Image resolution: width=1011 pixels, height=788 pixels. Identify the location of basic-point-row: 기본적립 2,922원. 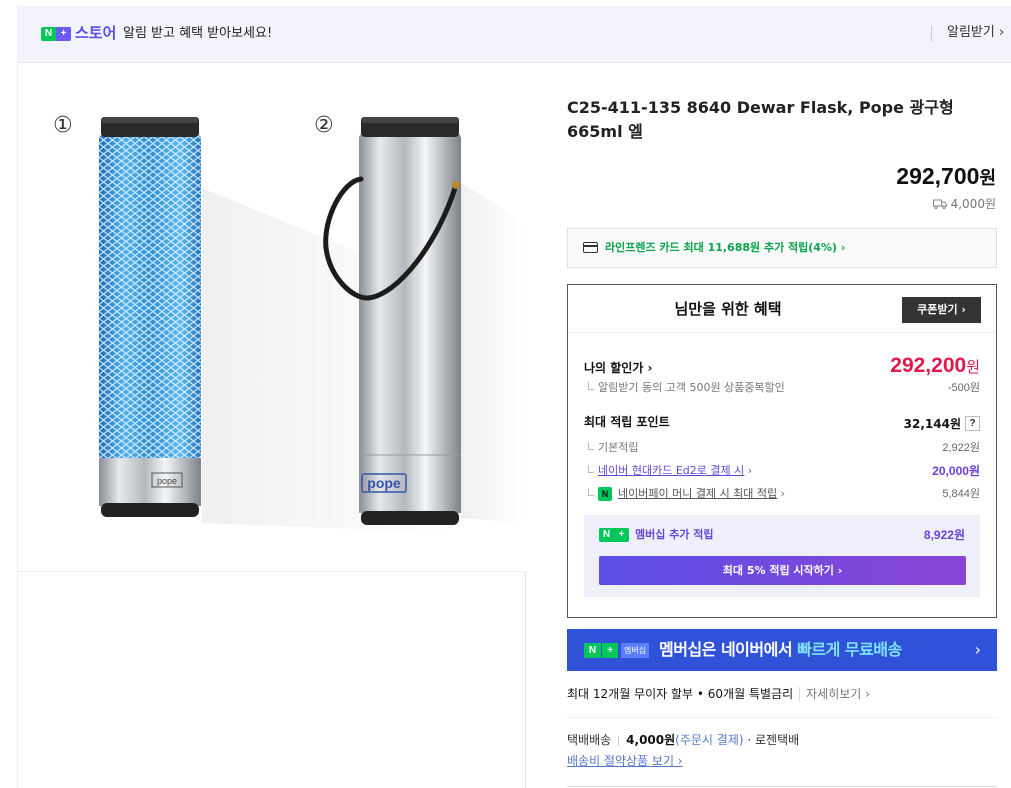
(782, 448).